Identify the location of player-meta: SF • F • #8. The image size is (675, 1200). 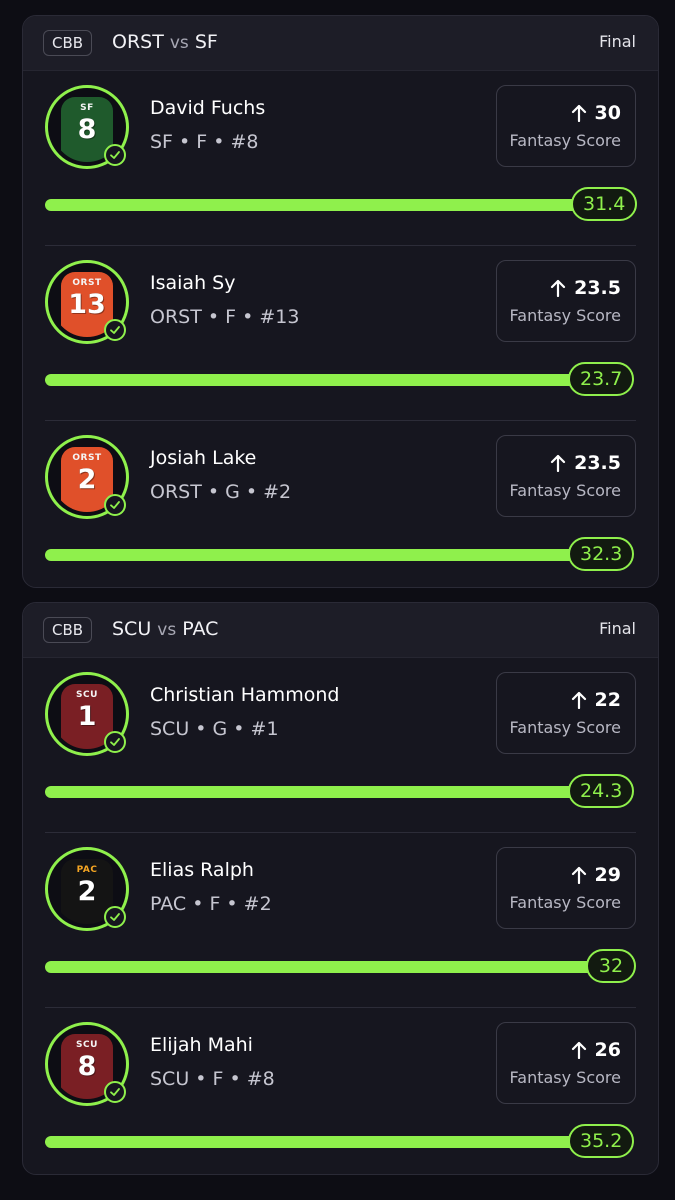
(204, 142).